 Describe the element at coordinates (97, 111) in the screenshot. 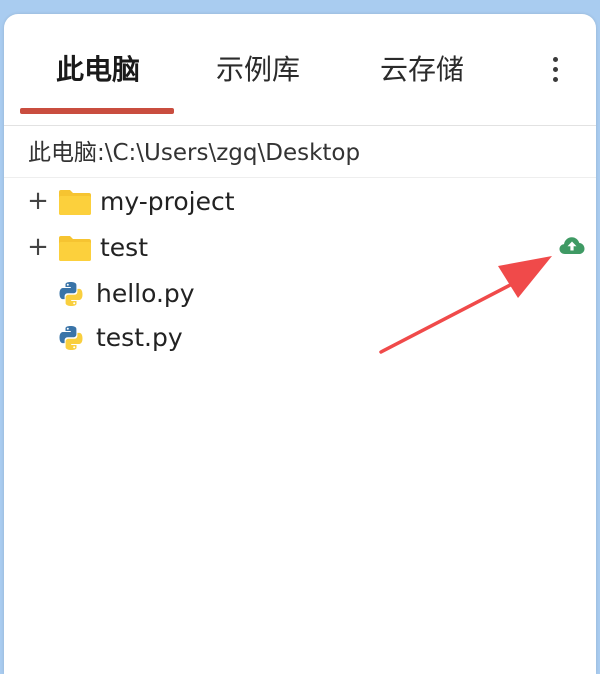

I see `active-tab-indicator` at that location.